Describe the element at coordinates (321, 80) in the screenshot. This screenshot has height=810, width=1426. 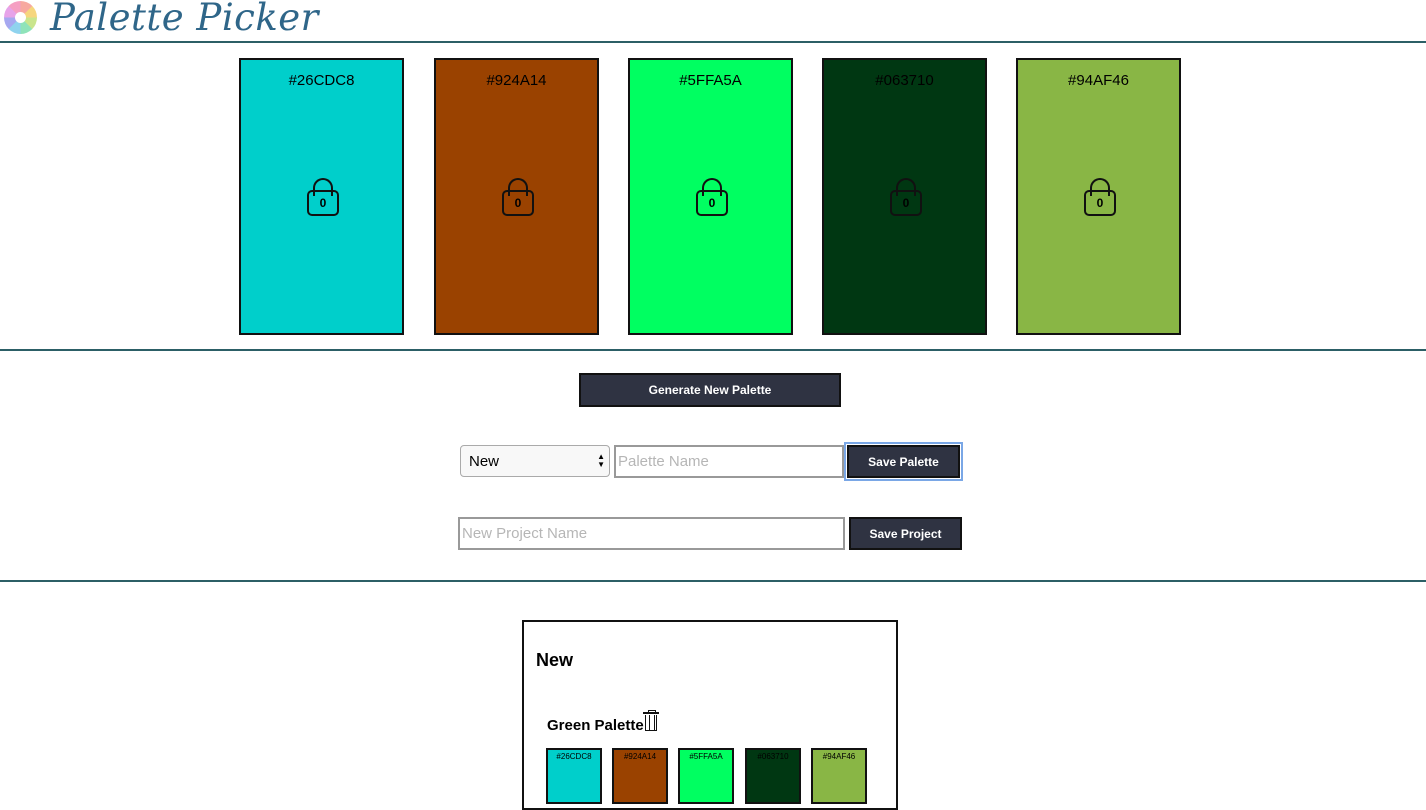
I see `swatch-hex-label: #26CDC8` at that location.